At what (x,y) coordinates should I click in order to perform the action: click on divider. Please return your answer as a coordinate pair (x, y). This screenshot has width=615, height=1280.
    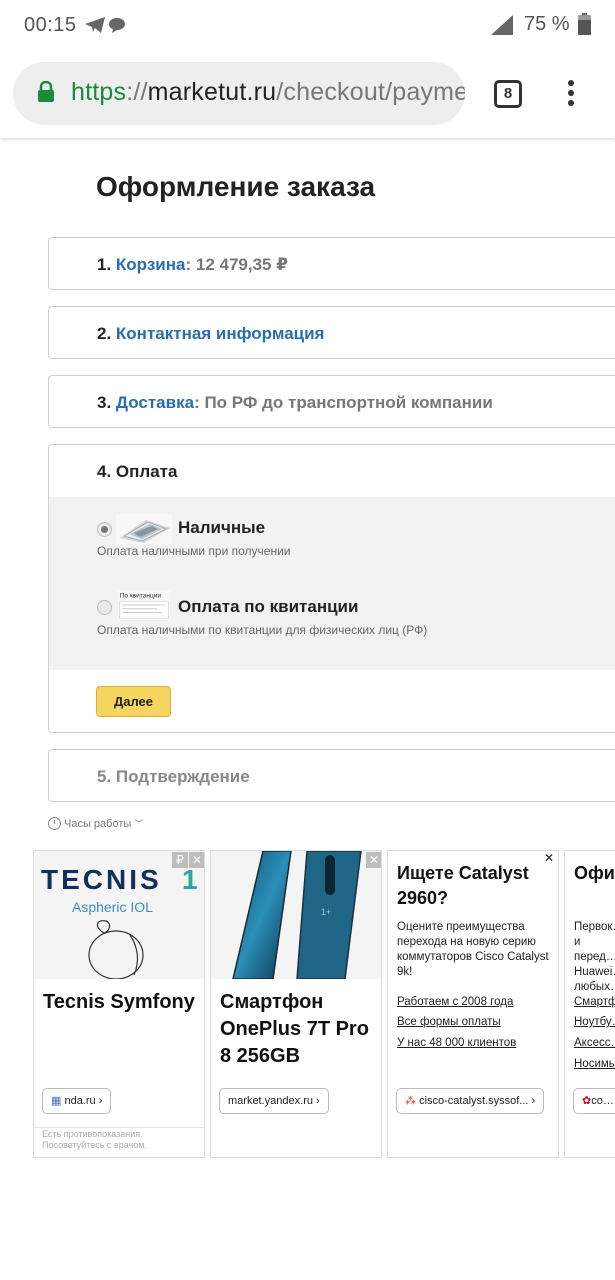
    Looking at the image, I should click on (119, 1127).